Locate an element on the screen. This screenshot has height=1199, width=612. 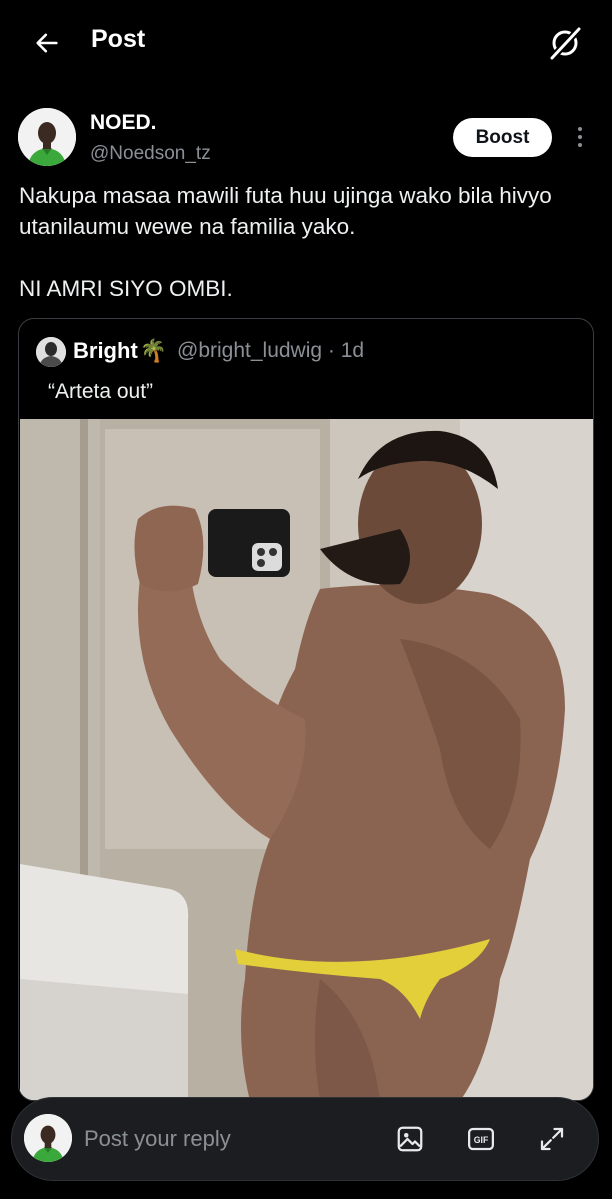
boost-button: Boost is located at coordinates (502, 137).